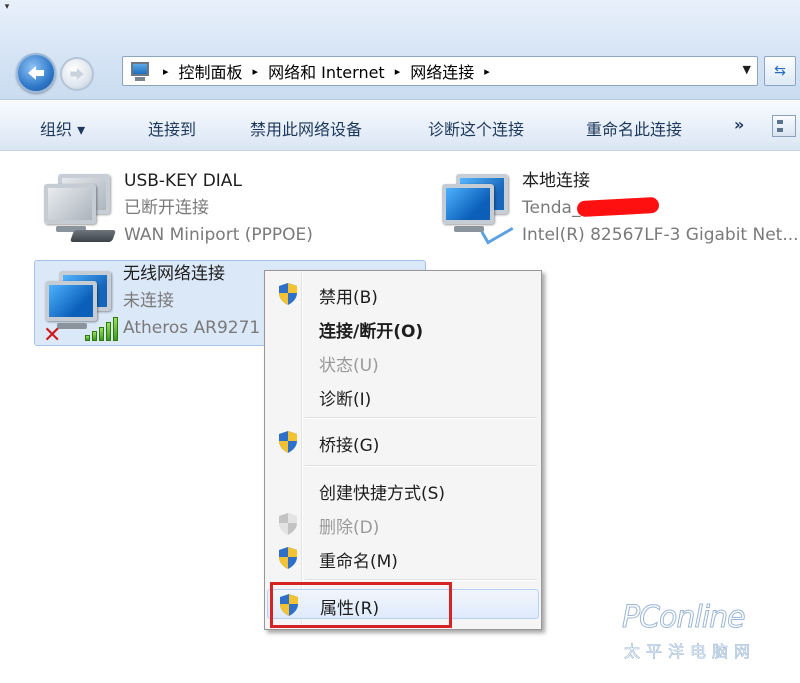 This screenshot has width=800, height=683. Describe the element at coordinates (403, 442) in the screenshot. I see `menu-item-bridge: 桥接(G)` at that location.